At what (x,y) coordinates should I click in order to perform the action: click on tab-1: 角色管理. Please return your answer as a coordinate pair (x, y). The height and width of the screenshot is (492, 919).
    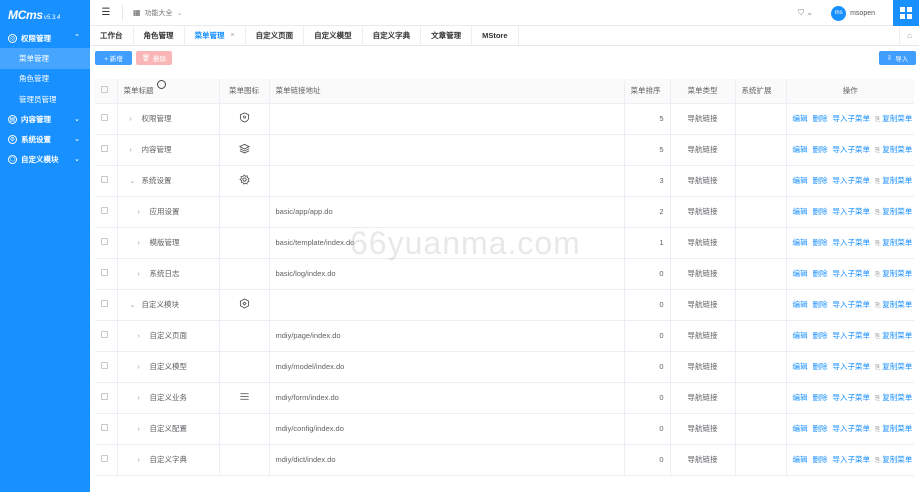
    Looking at the image, I should click on (159, 35).